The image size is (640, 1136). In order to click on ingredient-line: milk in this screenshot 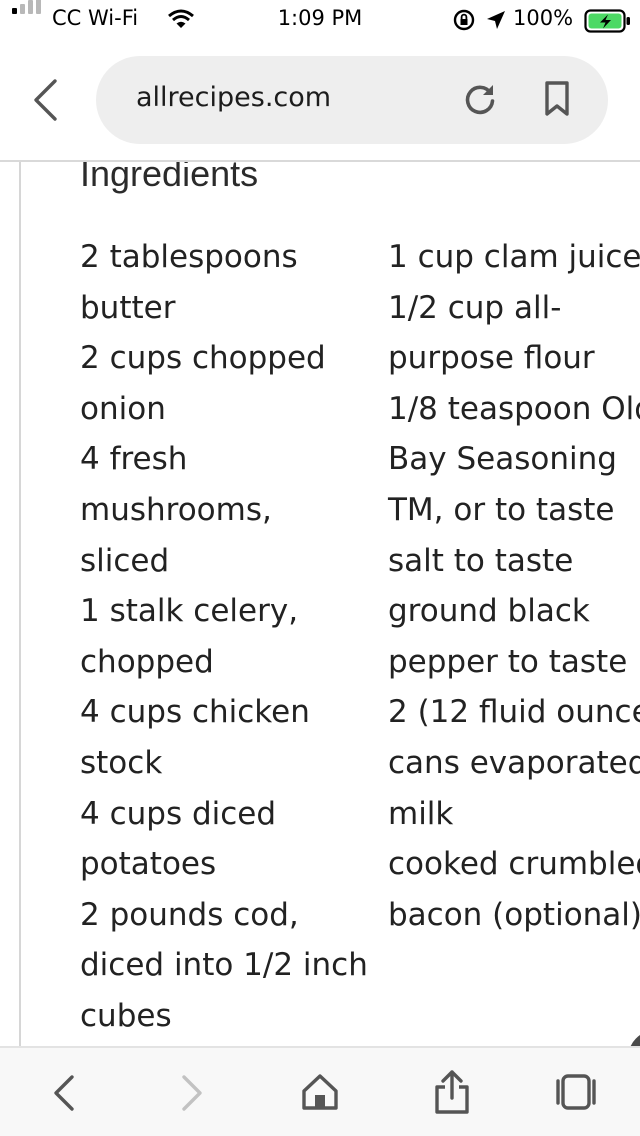, I will do `click(421, 813)`.